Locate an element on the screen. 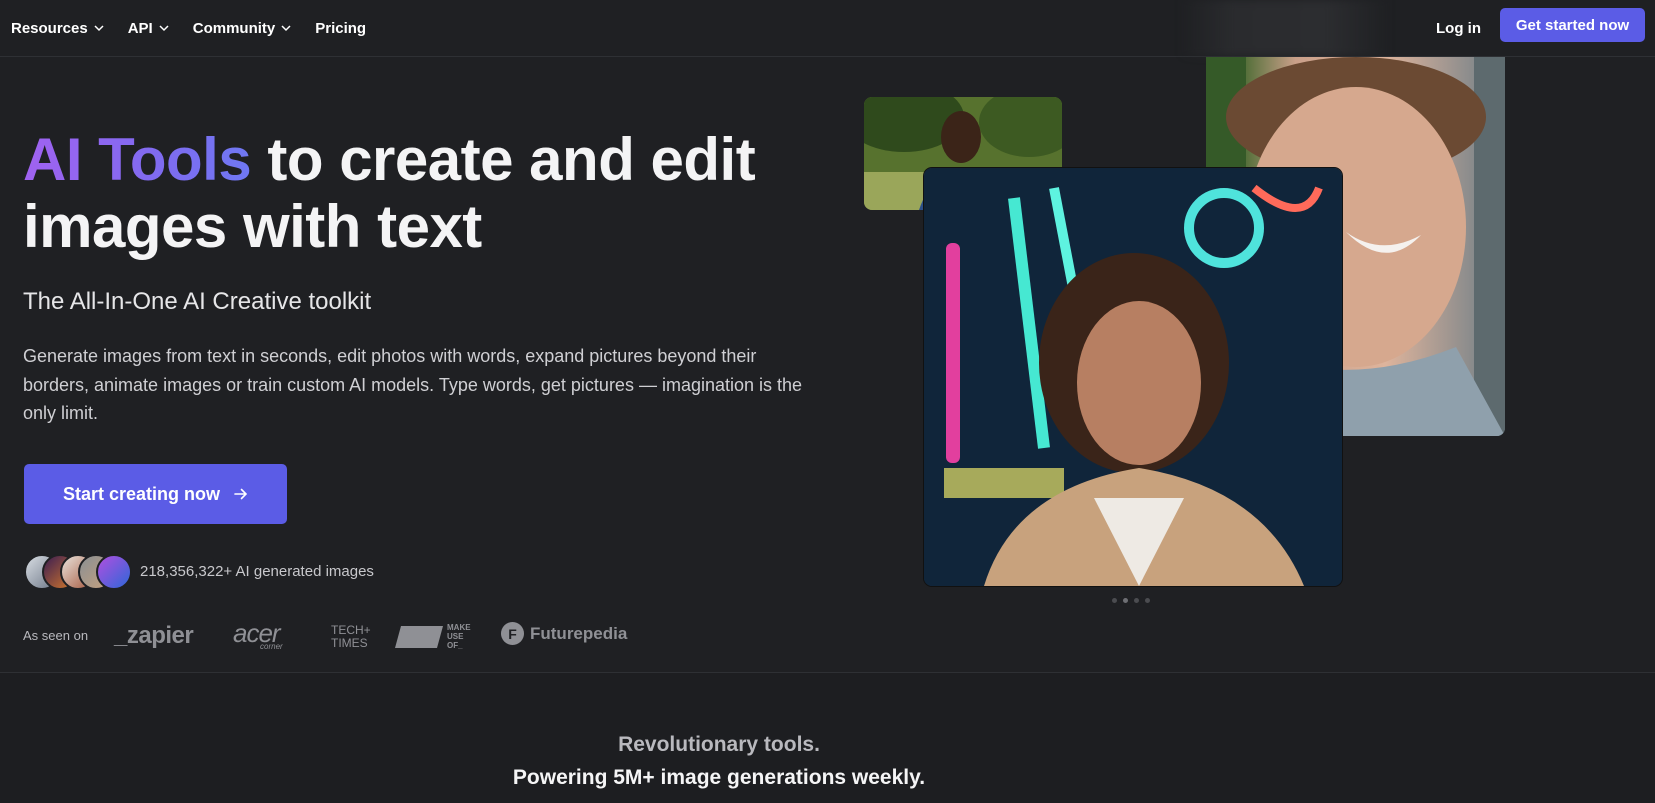 The height and width of the screenshot is (803, 1655). zapier-logo: _zapier is located at coordinates (154, 635).